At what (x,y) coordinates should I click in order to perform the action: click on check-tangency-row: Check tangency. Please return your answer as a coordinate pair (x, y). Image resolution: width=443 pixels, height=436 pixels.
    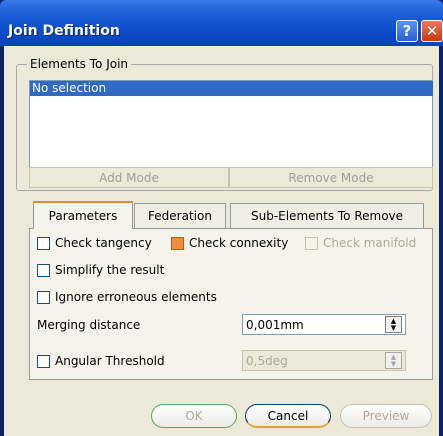
    Looking at the image, I should click on (94, 243).